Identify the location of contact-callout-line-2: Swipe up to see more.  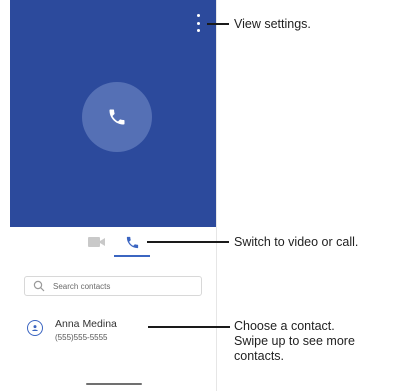
(294, 341).